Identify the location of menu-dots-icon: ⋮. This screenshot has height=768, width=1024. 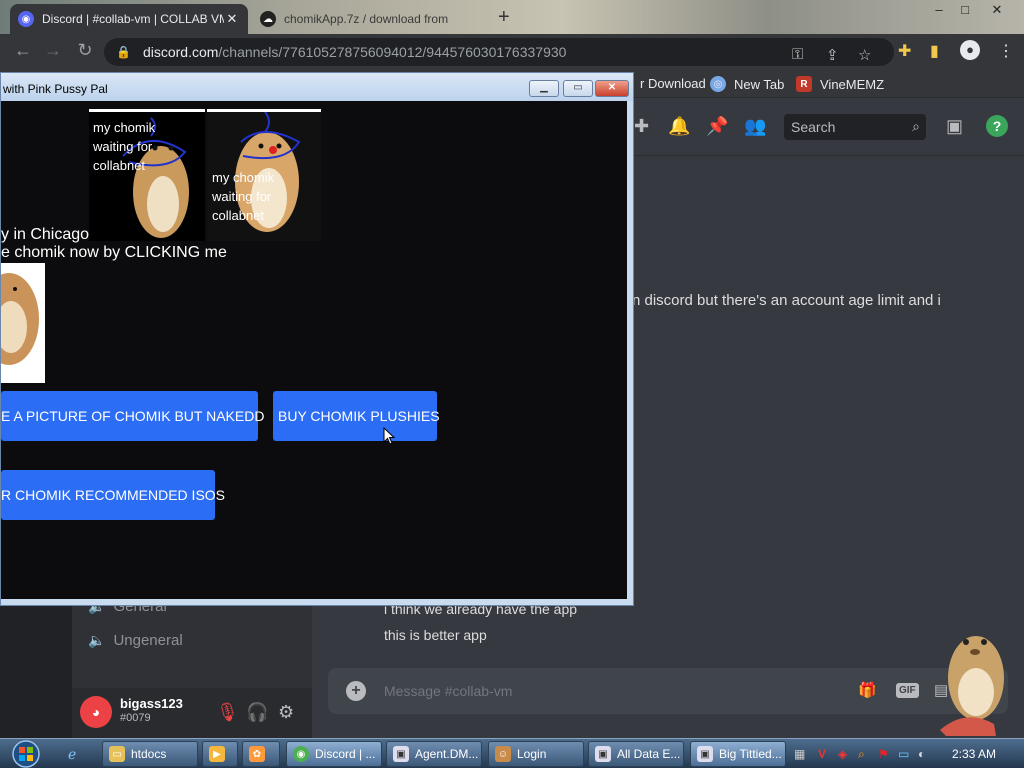
(1006, 51).